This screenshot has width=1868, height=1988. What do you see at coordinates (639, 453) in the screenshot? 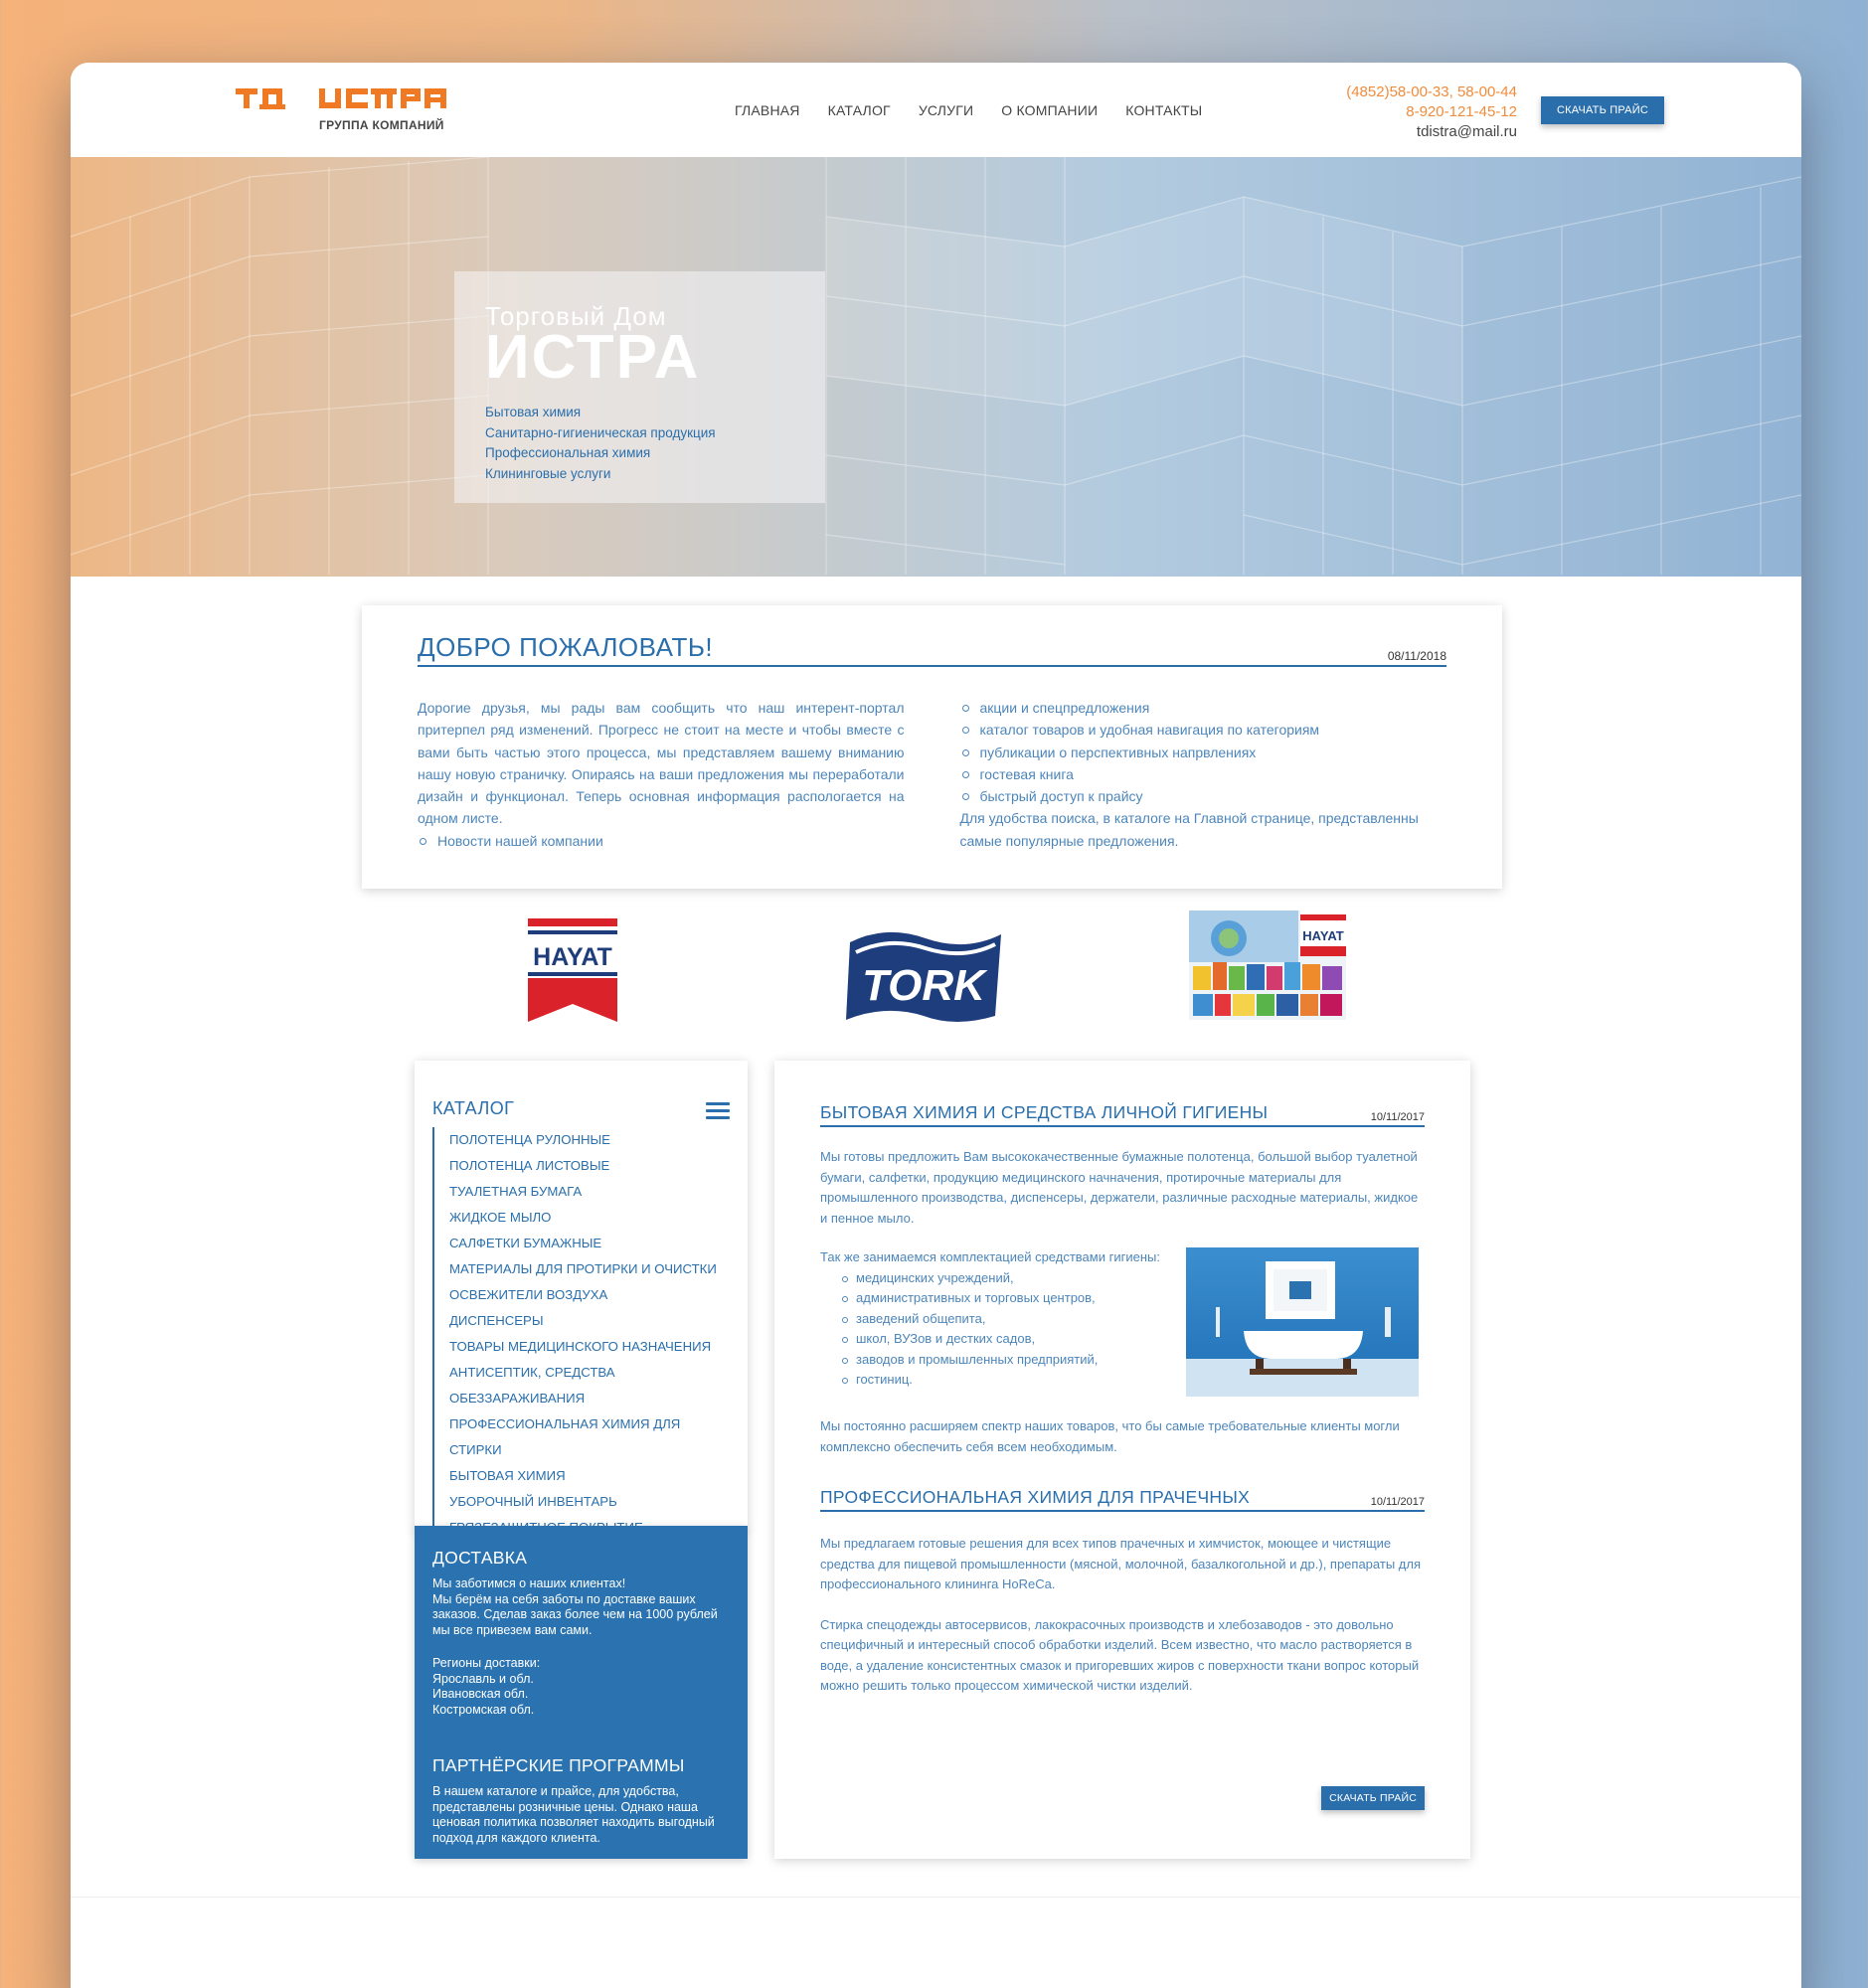
I see `hero-list-item: Профессиональная химия` at bounding box center [639, 453].